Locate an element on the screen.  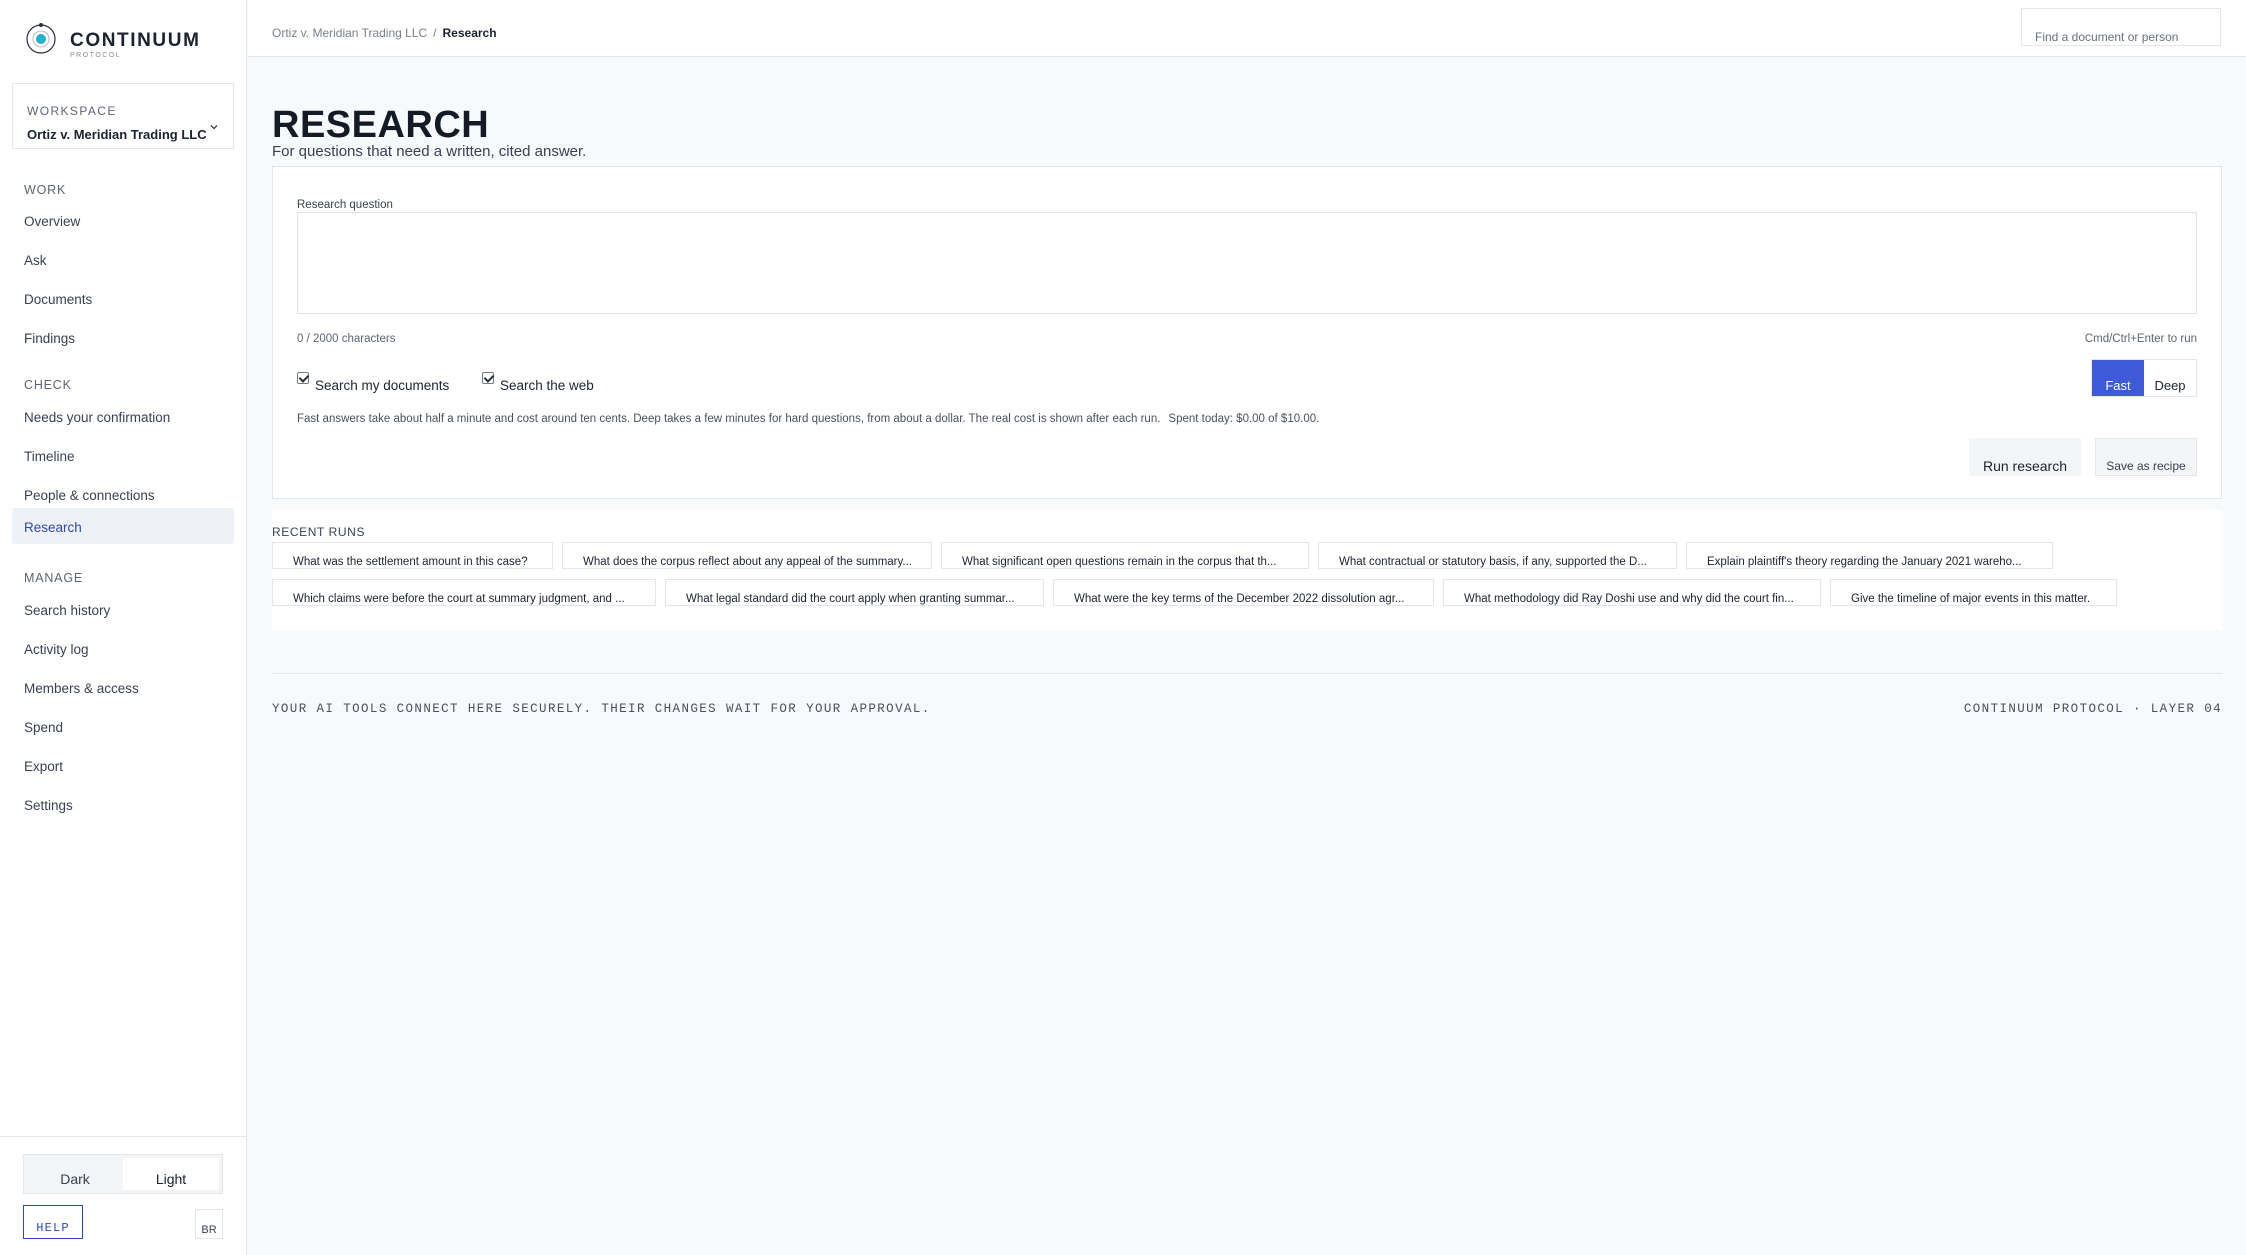
continuum-logo-icon is located at coordinates (41, 38).